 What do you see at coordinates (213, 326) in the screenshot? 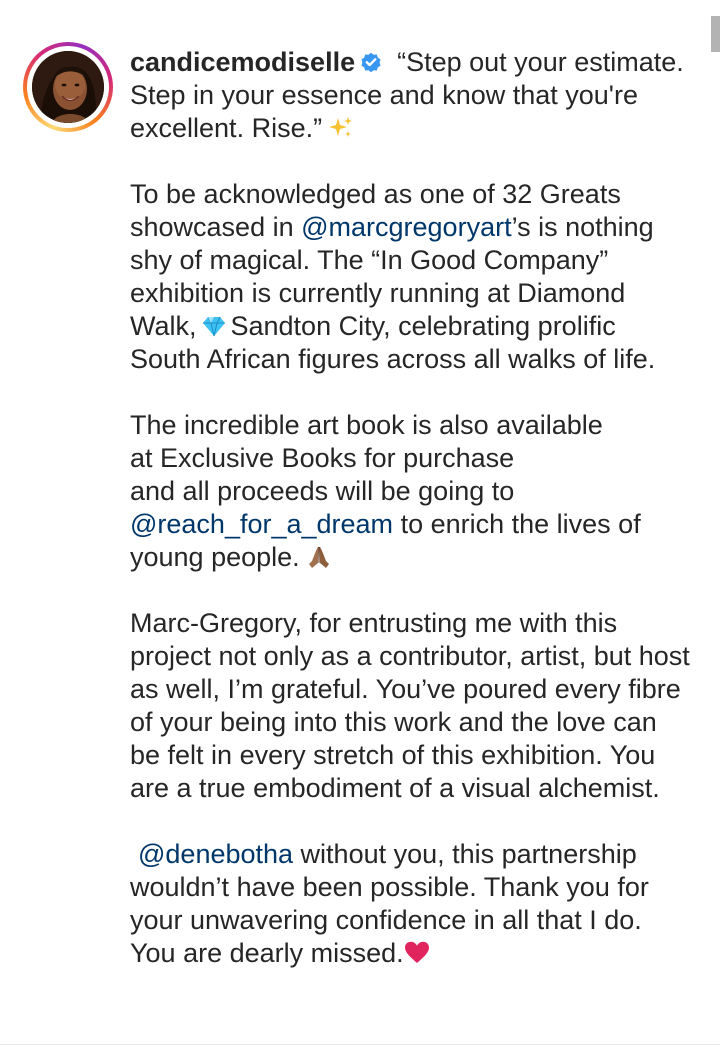
I see `gem-emoji` at bounding box center [213, 326].